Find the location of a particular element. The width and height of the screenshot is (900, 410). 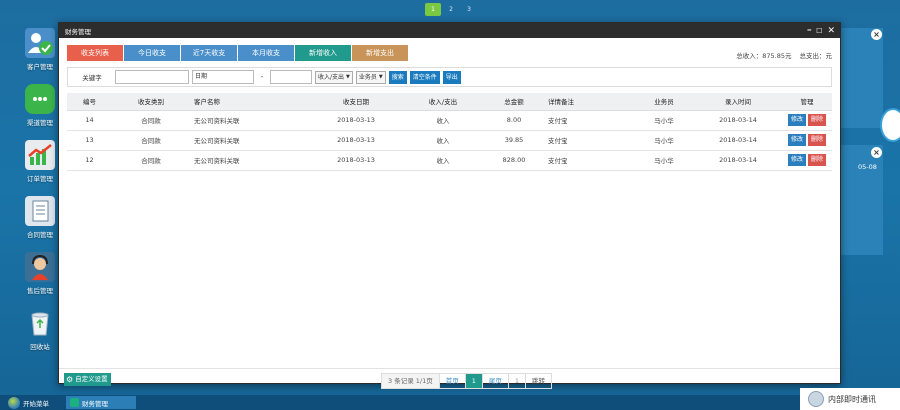

col-type: 收入/支出 is located at coordinates (443, 102).